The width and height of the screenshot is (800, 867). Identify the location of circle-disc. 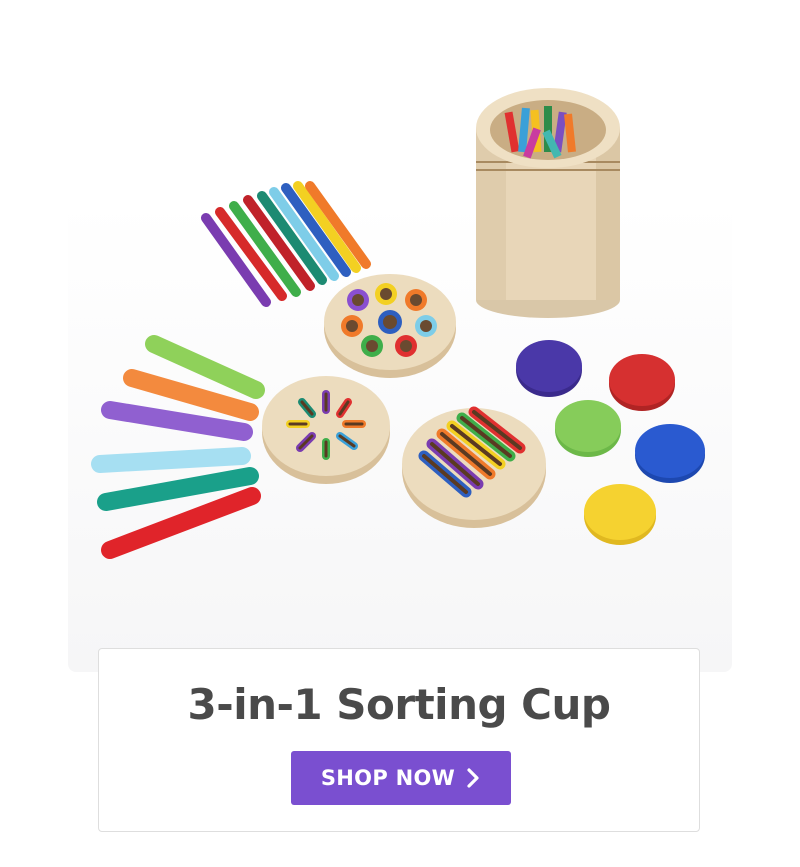
(390, 326).